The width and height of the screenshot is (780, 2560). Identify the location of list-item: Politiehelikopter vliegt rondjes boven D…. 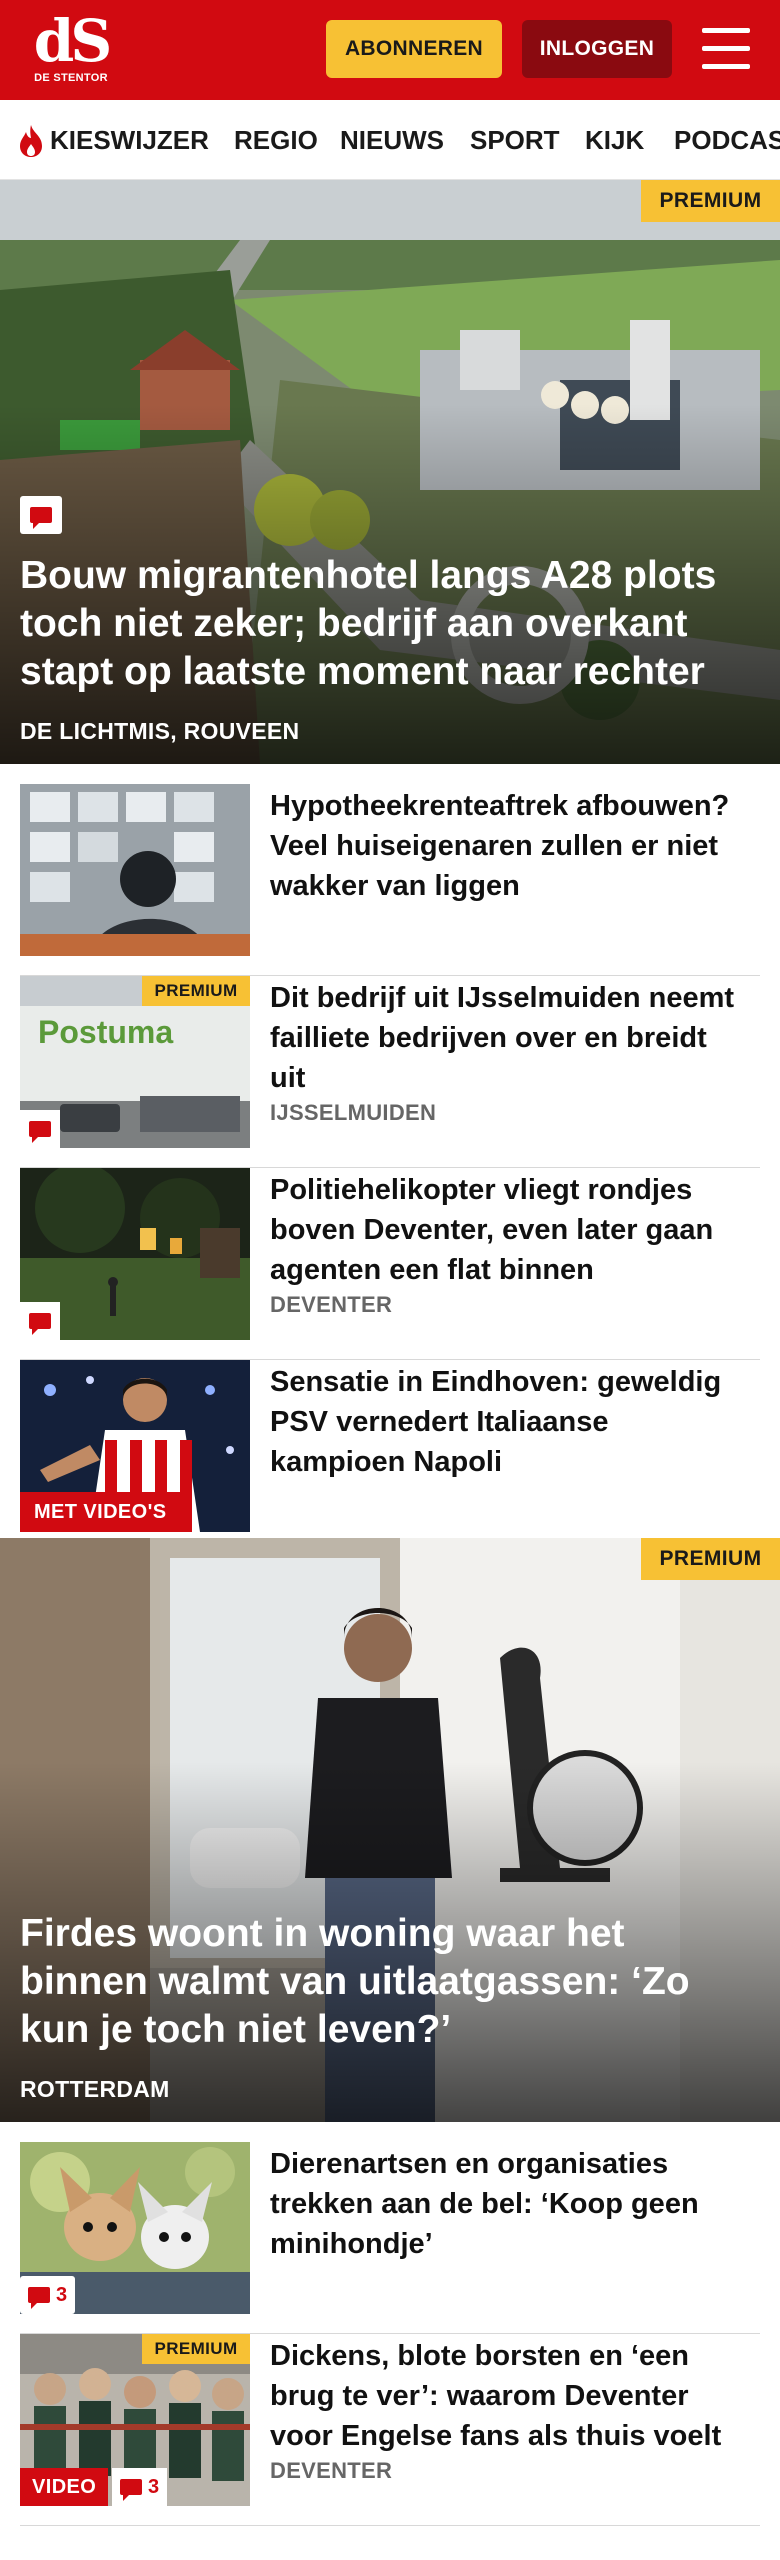
(390, 1264).